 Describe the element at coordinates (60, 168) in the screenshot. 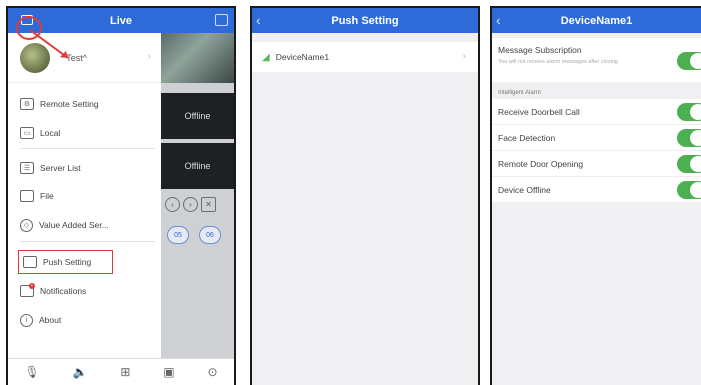

I see `menu-item-label: Server List` at that location.